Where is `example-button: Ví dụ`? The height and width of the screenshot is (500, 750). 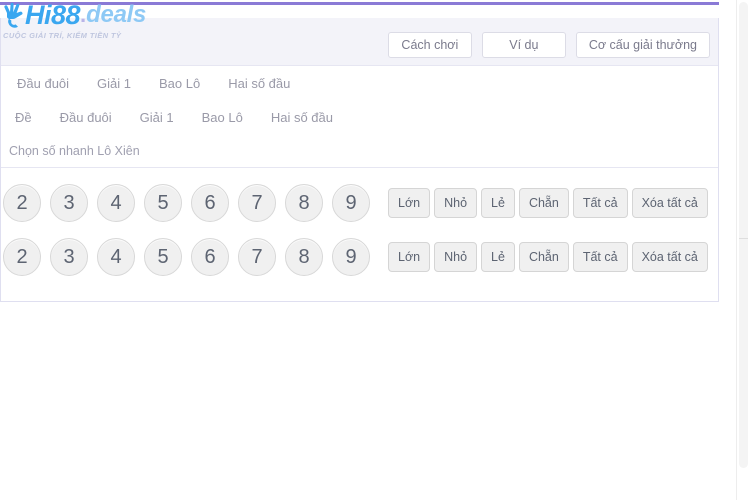 example-button: Ví dụ is located at coordinates (523, 45).